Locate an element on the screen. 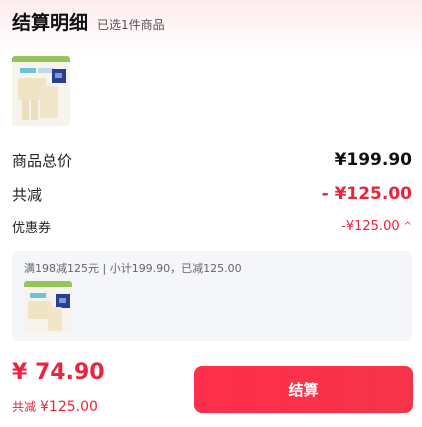 Image resolution: width=422 pixels, height=427 pixels. promo-product-thumbnail is located at coordinates (48, 307).